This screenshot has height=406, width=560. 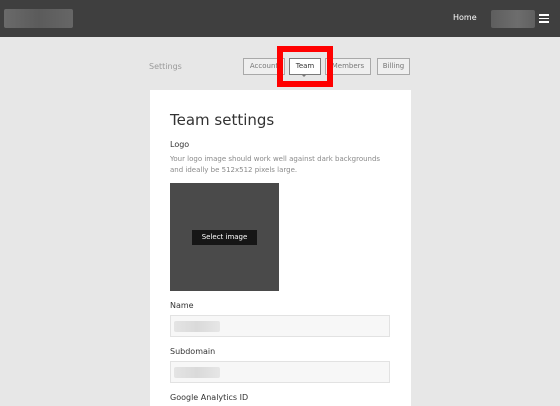 I want to click on subdomain-field, so click(x=280, y=372).